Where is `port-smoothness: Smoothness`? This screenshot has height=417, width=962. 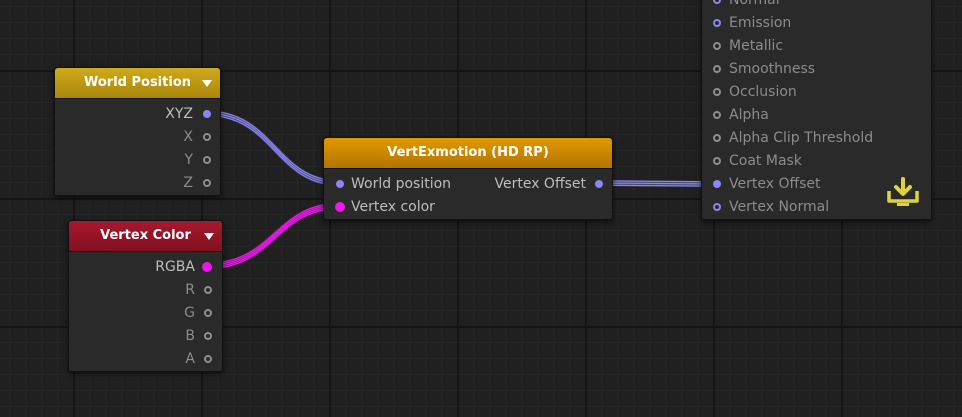 port-smoothness: Smoothness is located at coordinates (816, 69).